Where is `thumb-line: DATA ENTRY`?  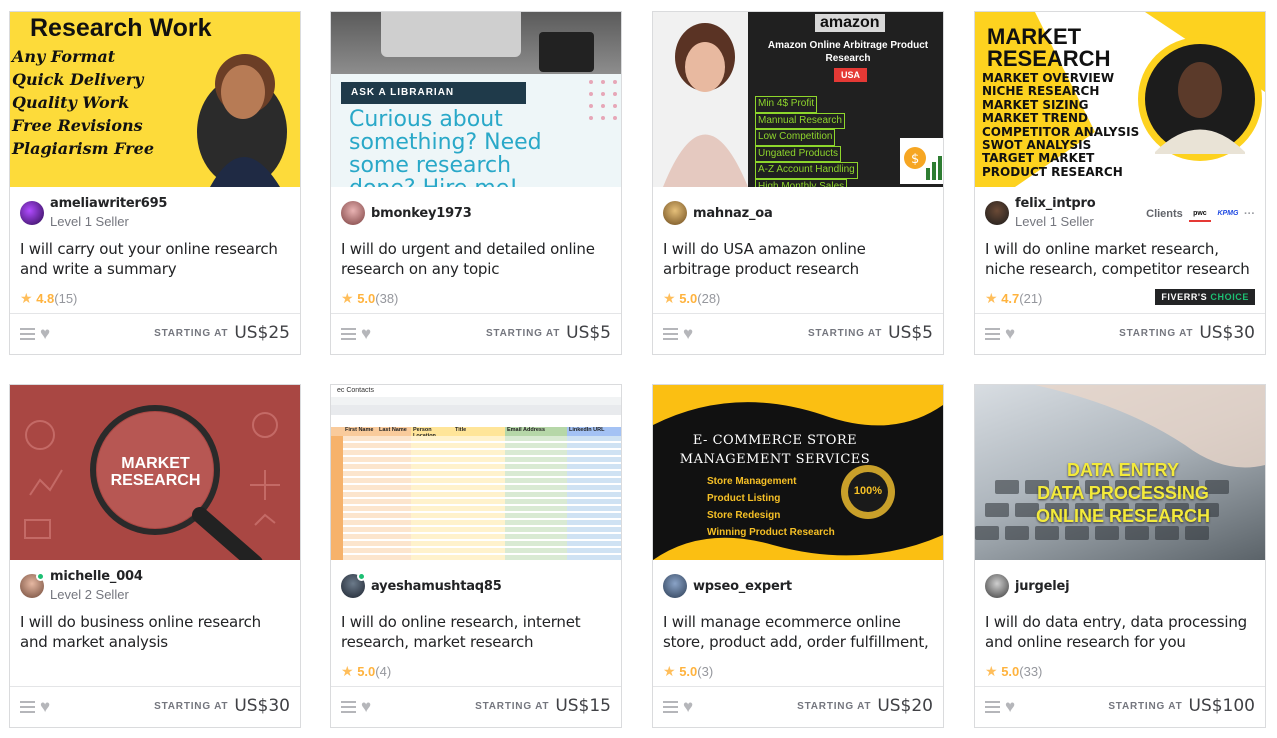 thumb-line: DATA ENTRY is located at coordinates (1123, 470).